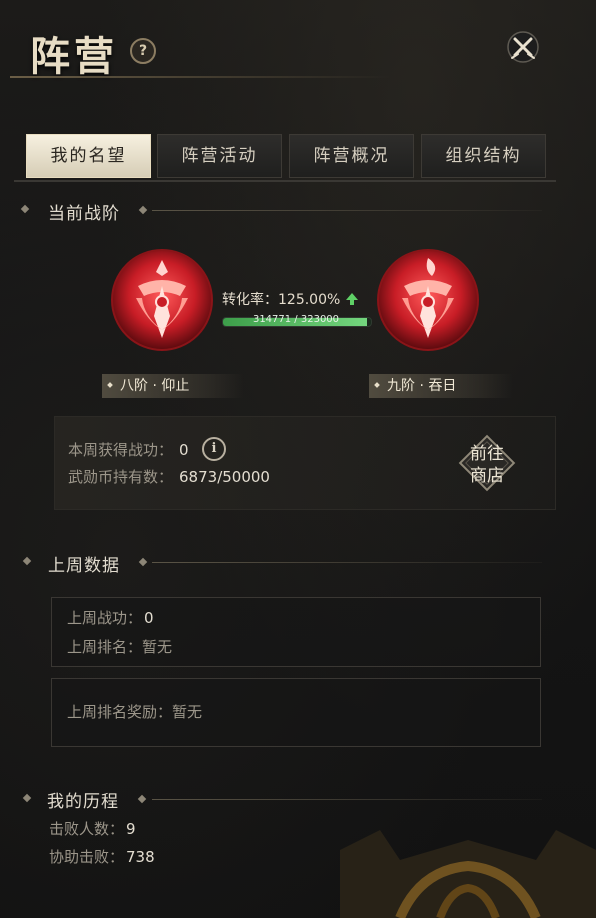 This screenshot has width=596, height=918. Describe the element at coordinates (84, 566) in the screenshot. I see `section-title-last-week: 上周数据` at that location.